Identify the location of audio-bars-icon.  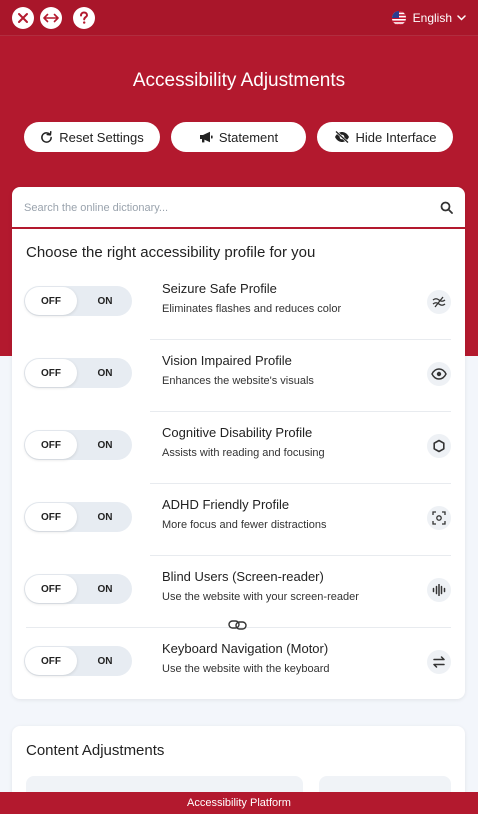
(439, 590).